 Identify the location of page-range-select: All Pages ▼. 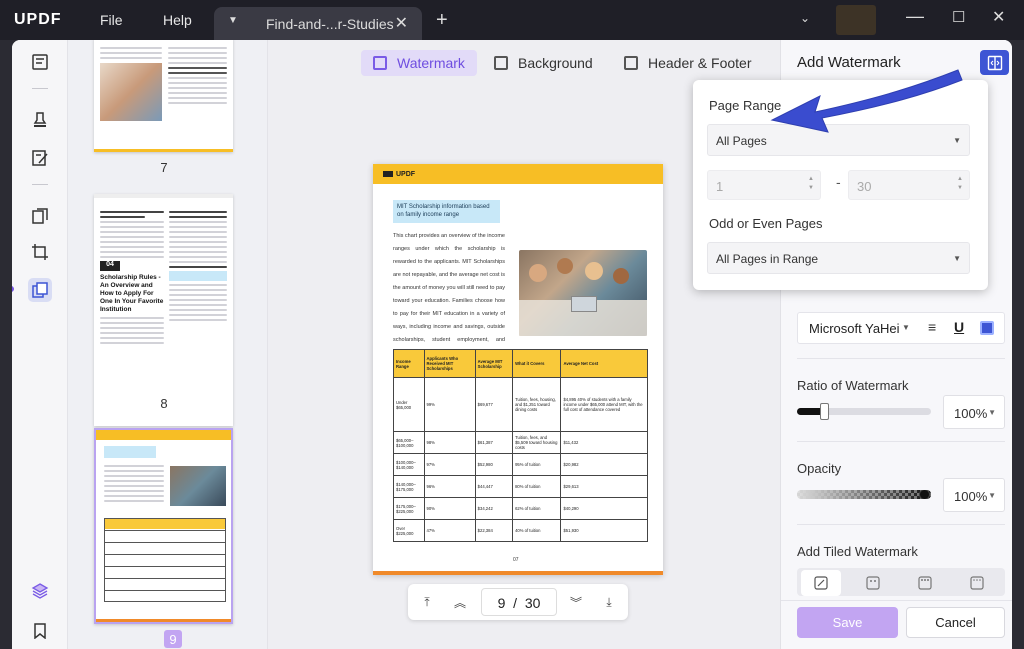
(838, 140).